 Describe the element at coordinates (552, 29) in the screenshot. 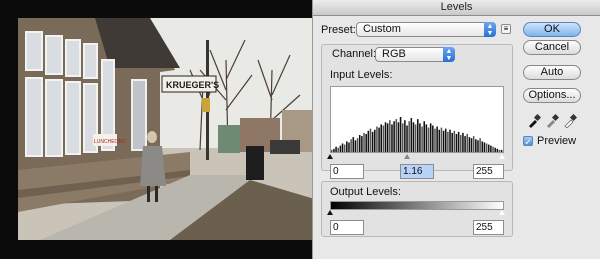

I see `ok-button: OK` at that location.